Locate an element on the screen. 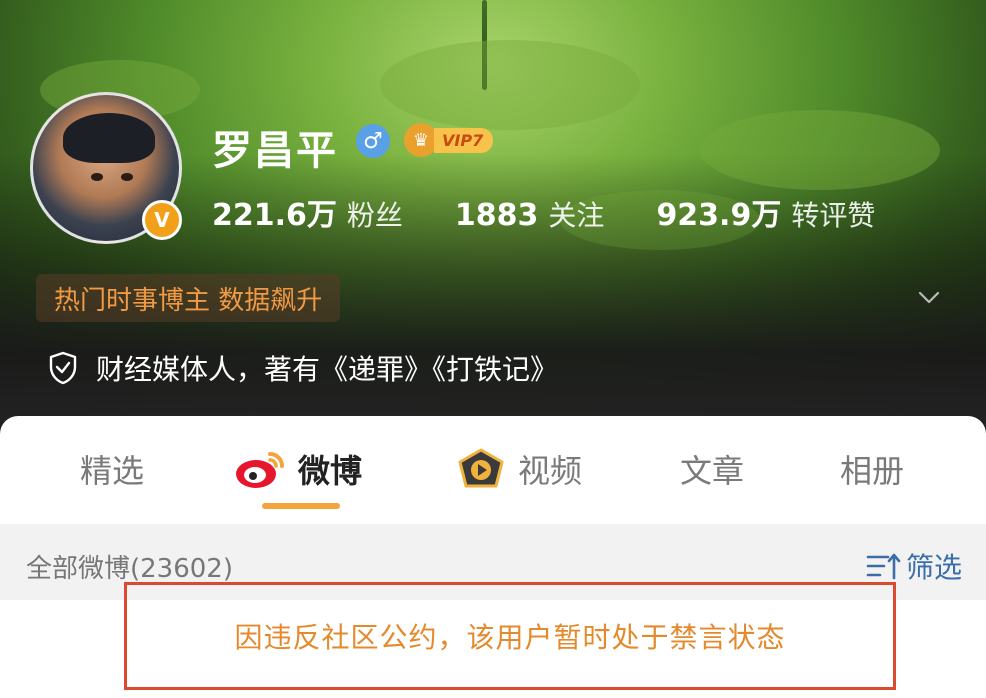  male-gender-icon: ♂ is located at coordinates (373, 141).